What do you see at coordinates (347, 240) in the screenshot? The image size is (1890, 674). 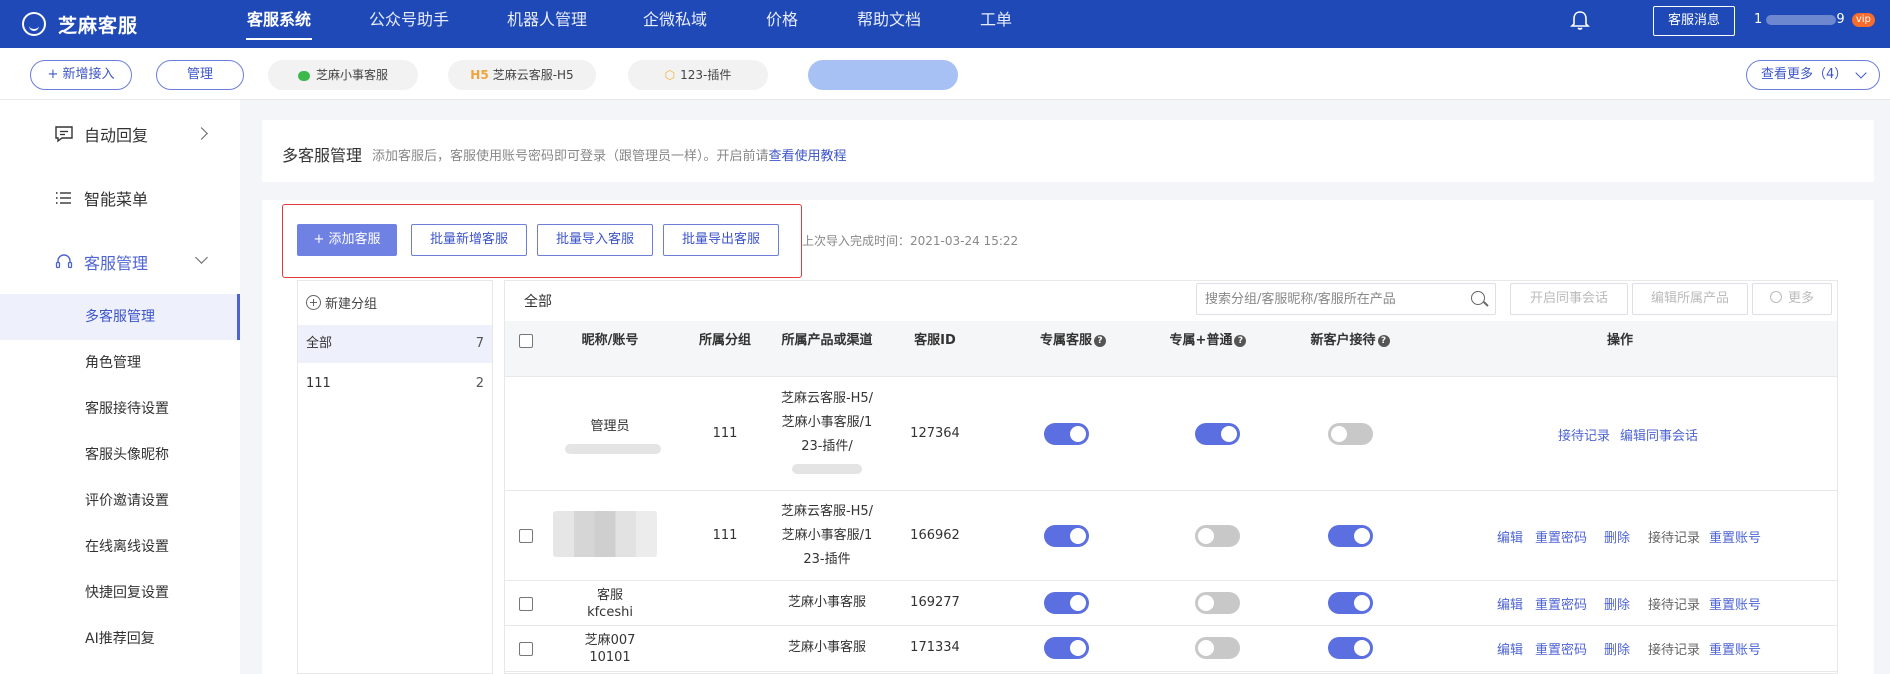 I see `add-service-button: + 添加客服` at bounding box center [347, 240].